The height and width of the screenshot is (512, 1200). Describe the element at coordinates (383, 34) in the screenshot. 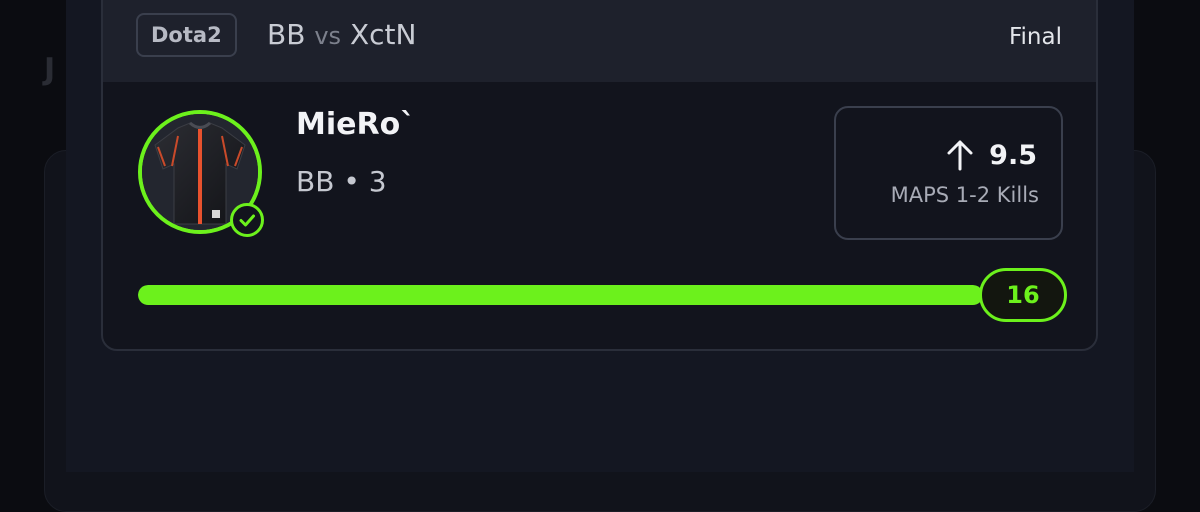

I see `team-away: XctN` at that location.